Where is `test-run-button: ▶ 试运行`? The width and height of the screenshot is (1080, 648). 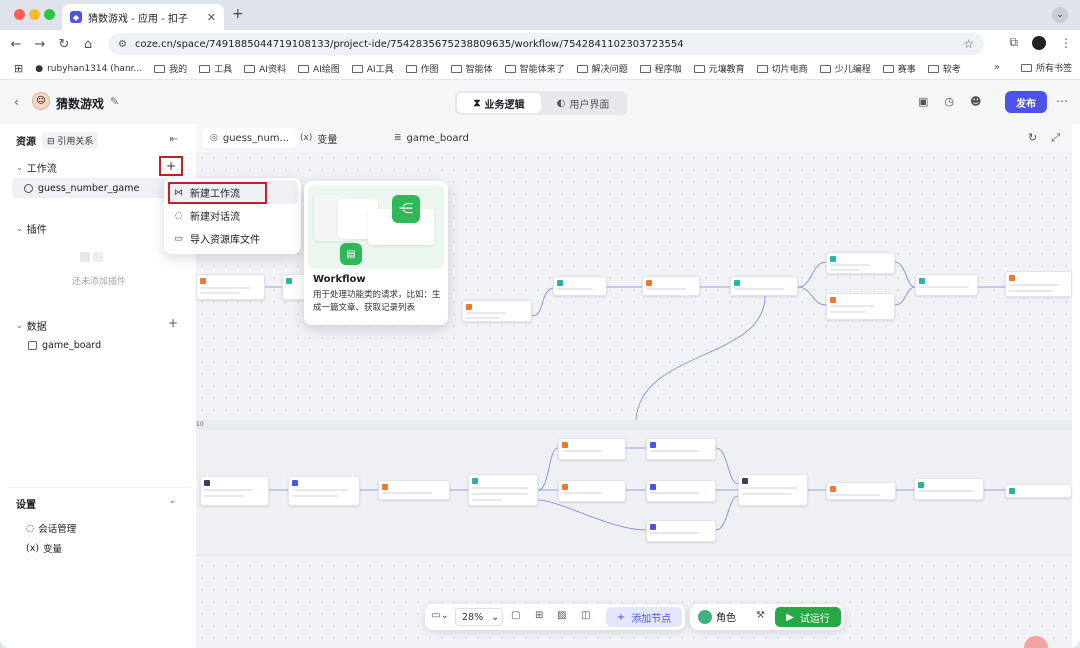 test-run-button: ▶ 试运行 is located at coordinates (808, 617).